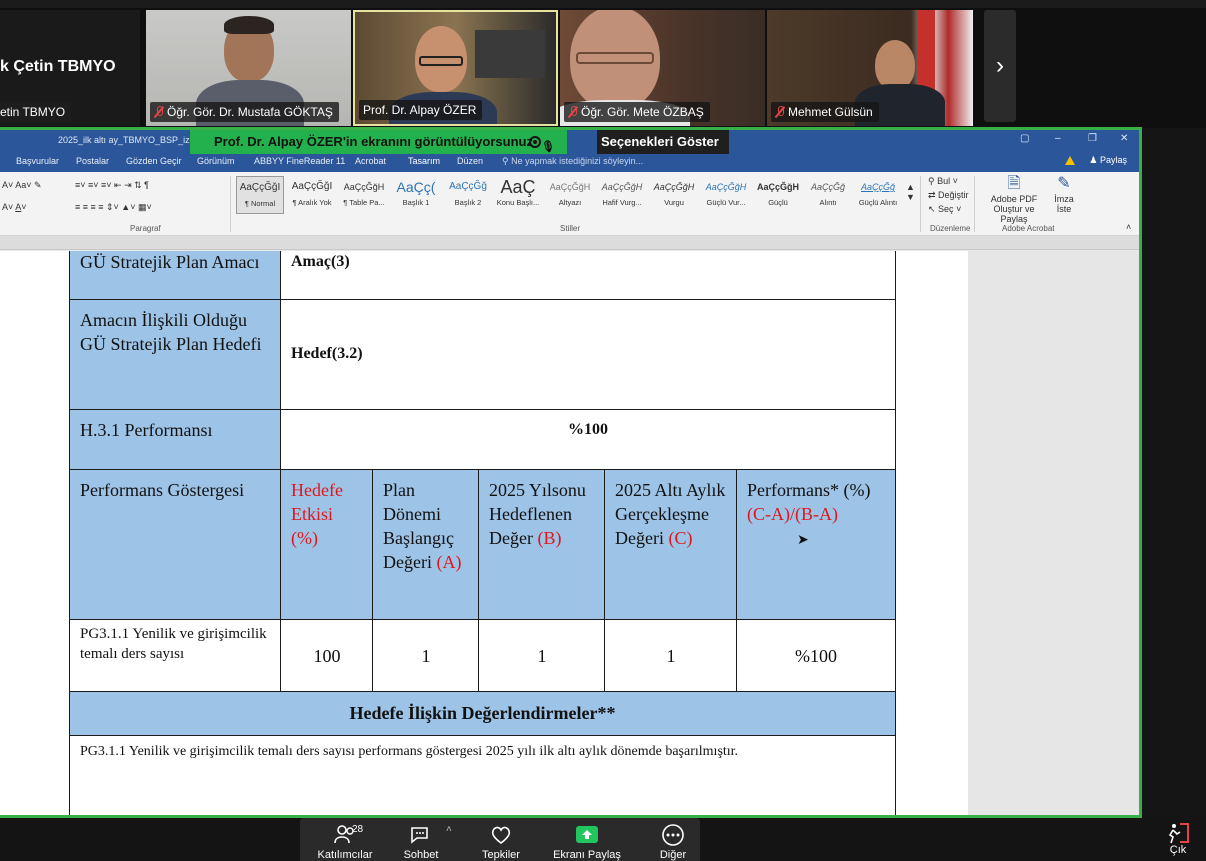 The width and height of the screenshot is (1206, 861). Describe the element at coordinates (14, 207) in the screenshot. I see `text-effects-icon: A˅ A˅` at that location.